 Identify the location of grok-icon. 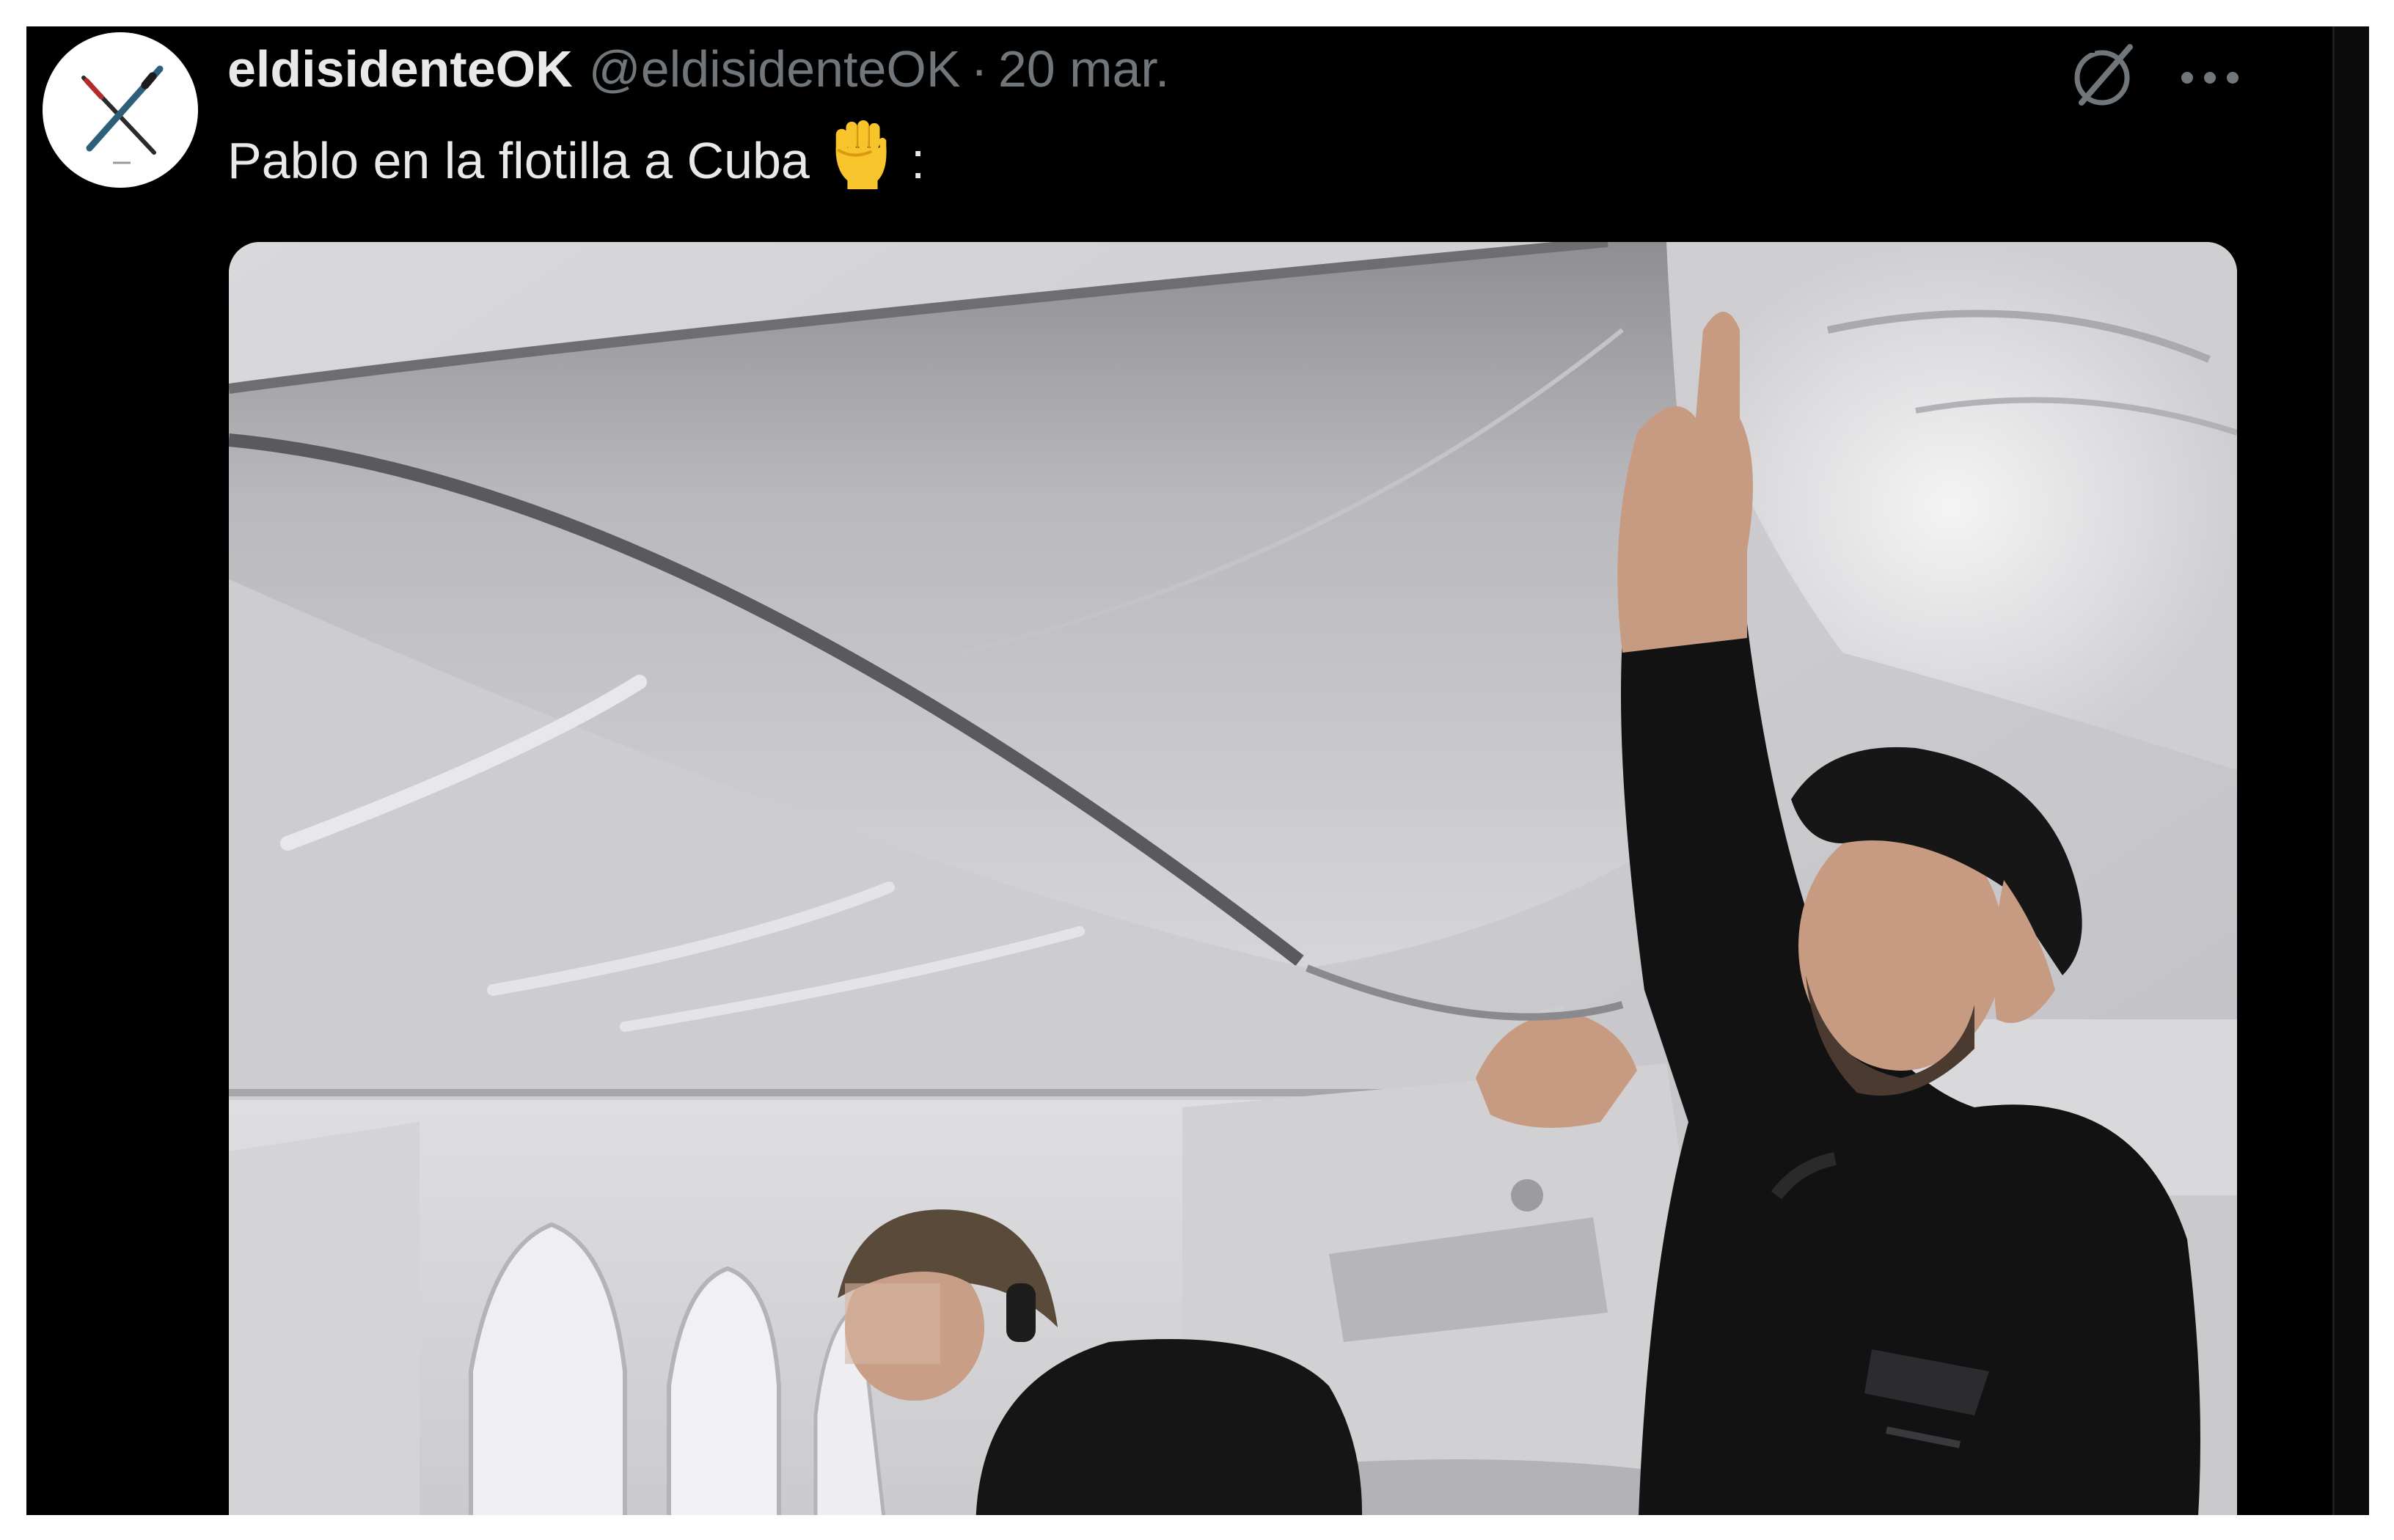
(2103, 76).